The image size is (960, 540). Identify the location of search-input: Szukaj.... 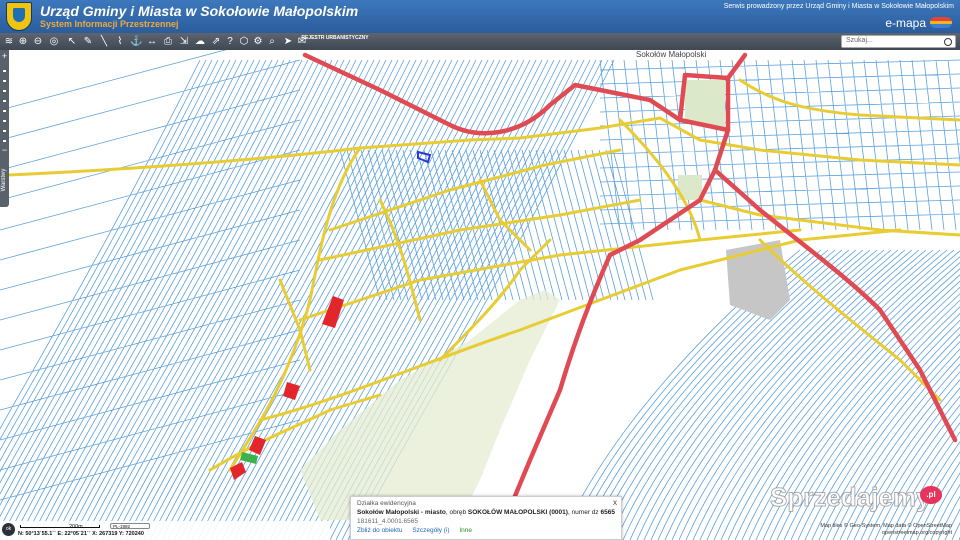
(898, 41).